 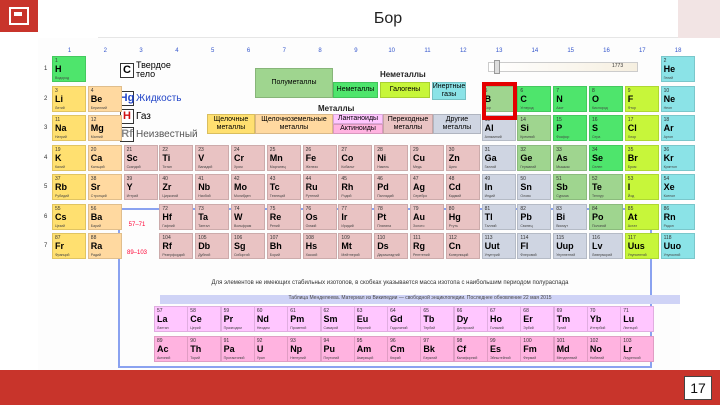 I want to click on element-cell-xe: 54 Xe Ксенон, so click(x=677, y=187).